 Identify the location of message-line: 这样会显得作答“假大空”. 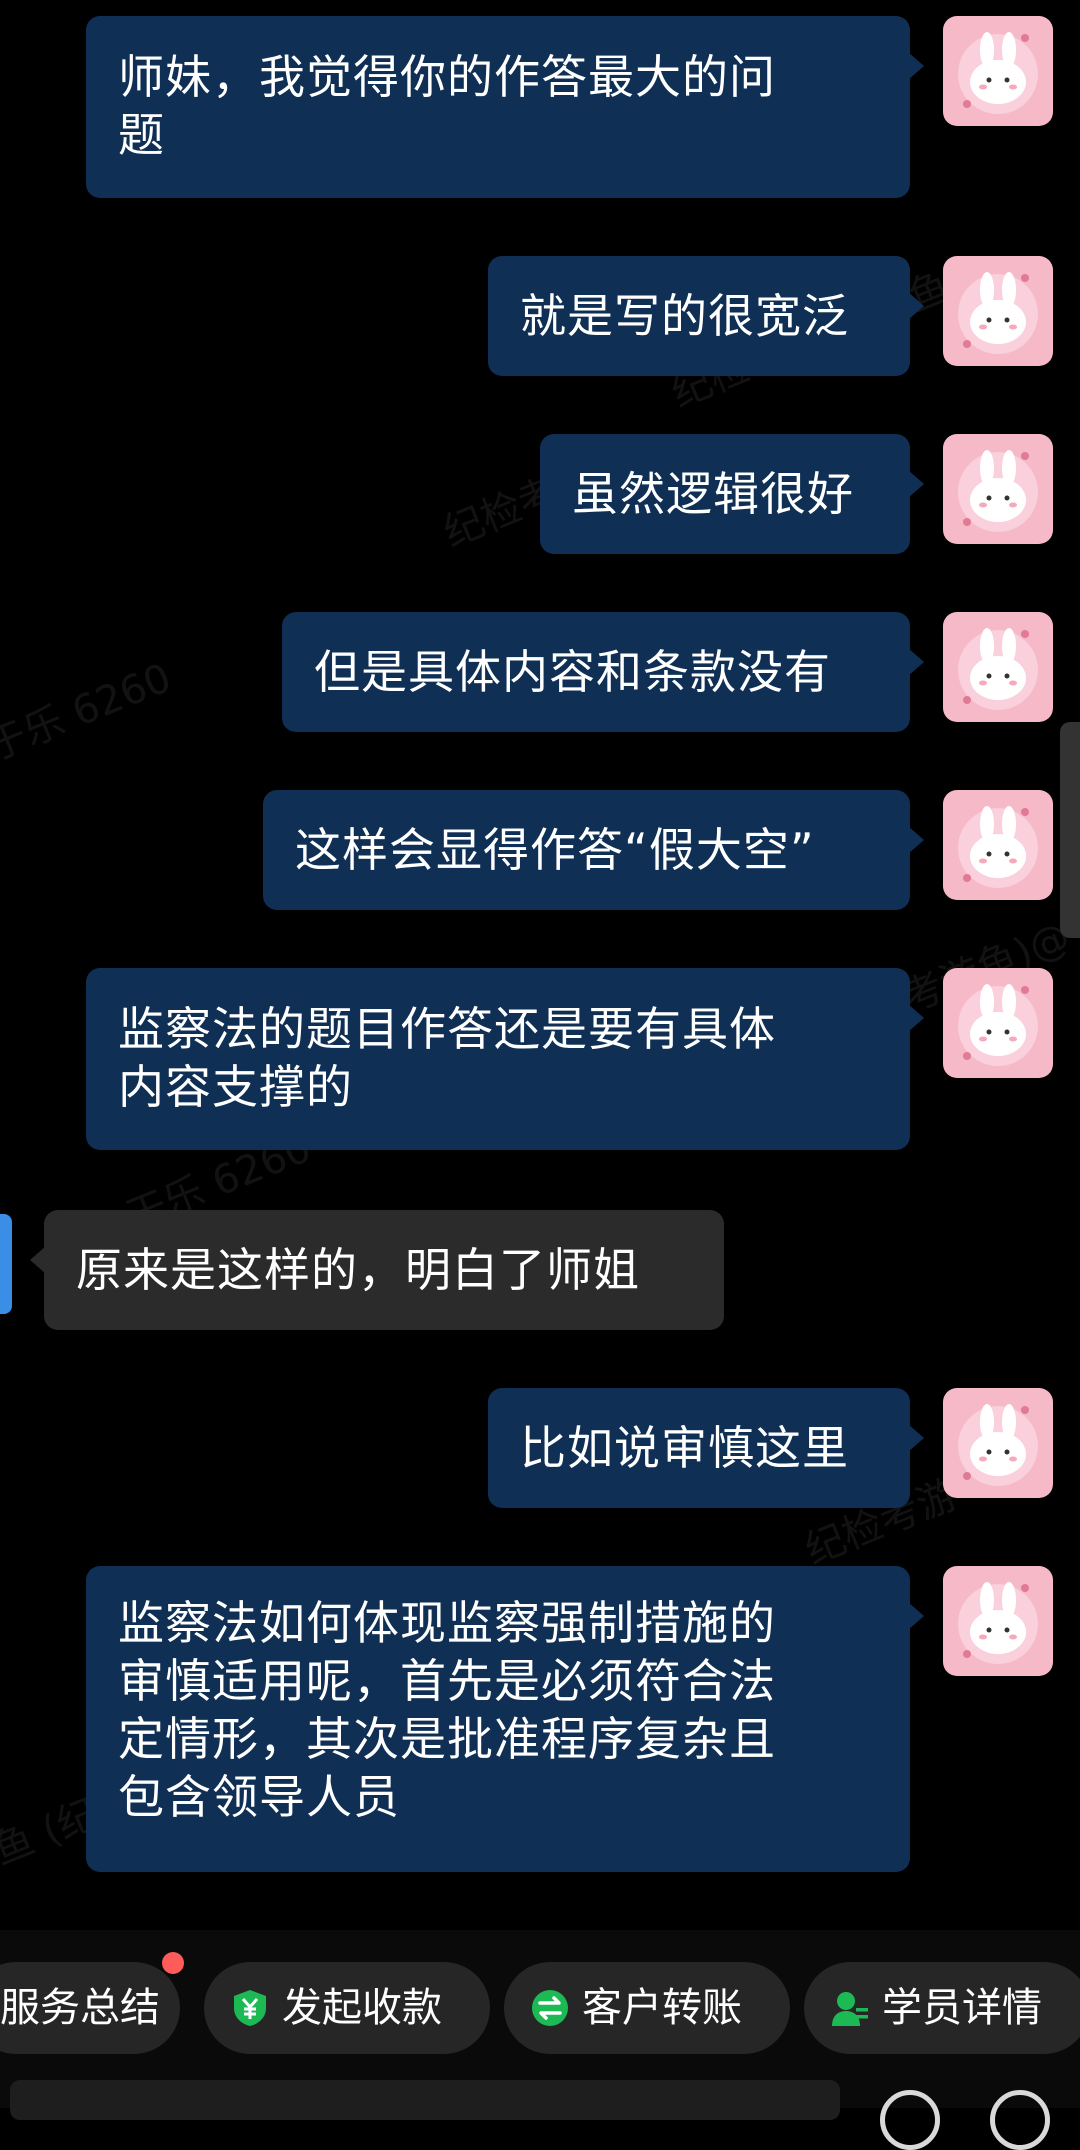
(555, 850).